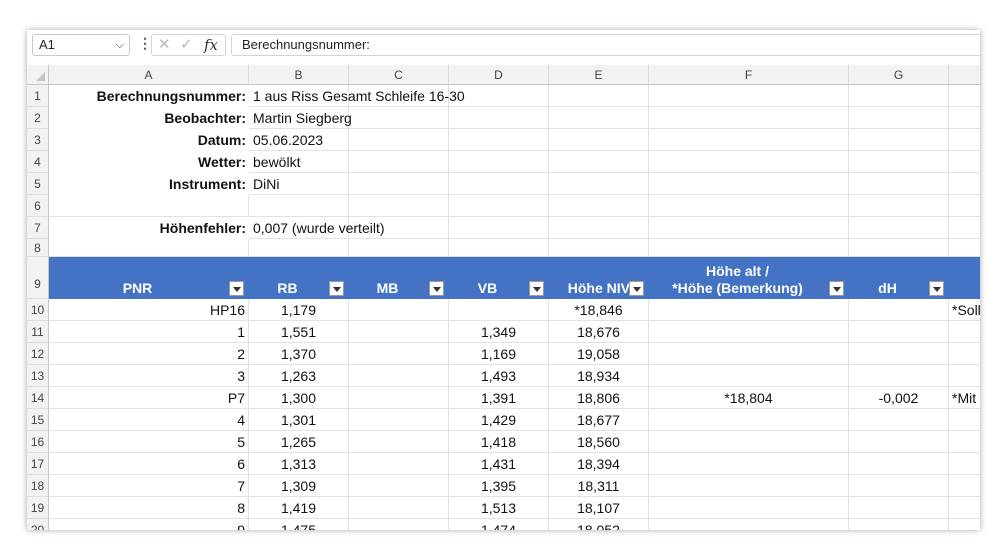  What do you see at coordinates (964, 398) in the screenshot?
I see `table-cell-h: *Mit` at bounding box center [964, 398].